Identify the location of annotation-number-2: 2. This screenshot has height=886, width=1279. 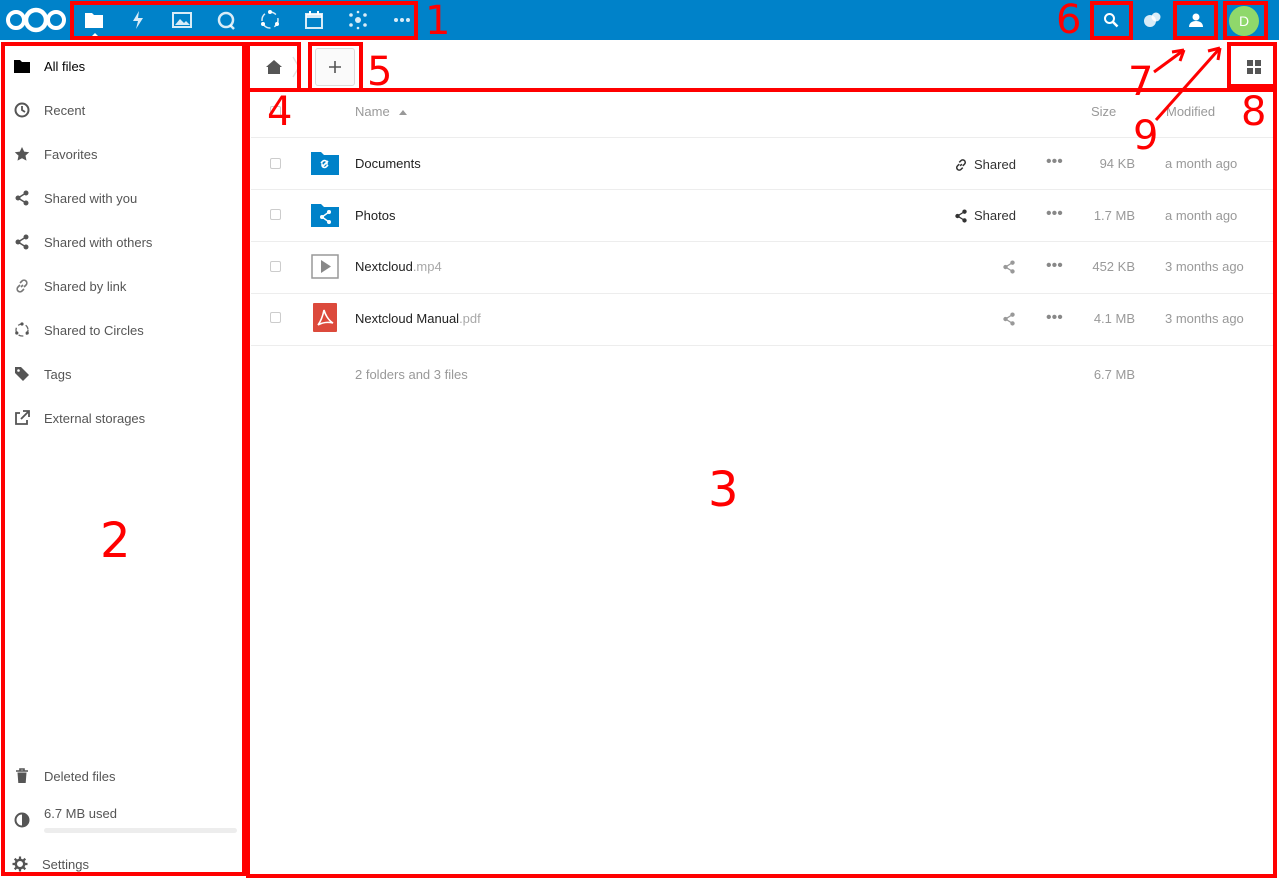
(115, 541).